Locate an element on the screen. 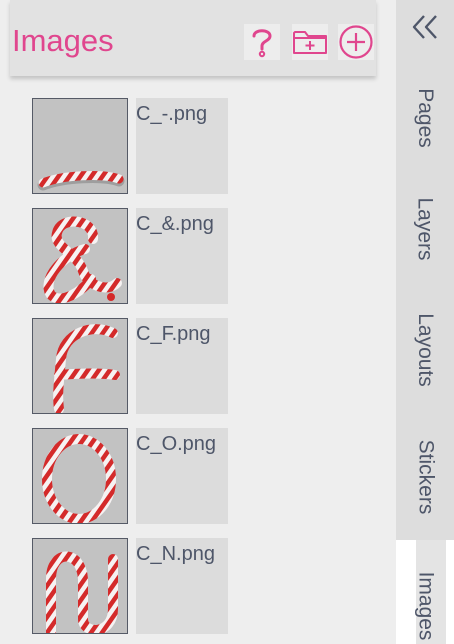  image-filename: C_&.png is located at coordinates (175, 224).